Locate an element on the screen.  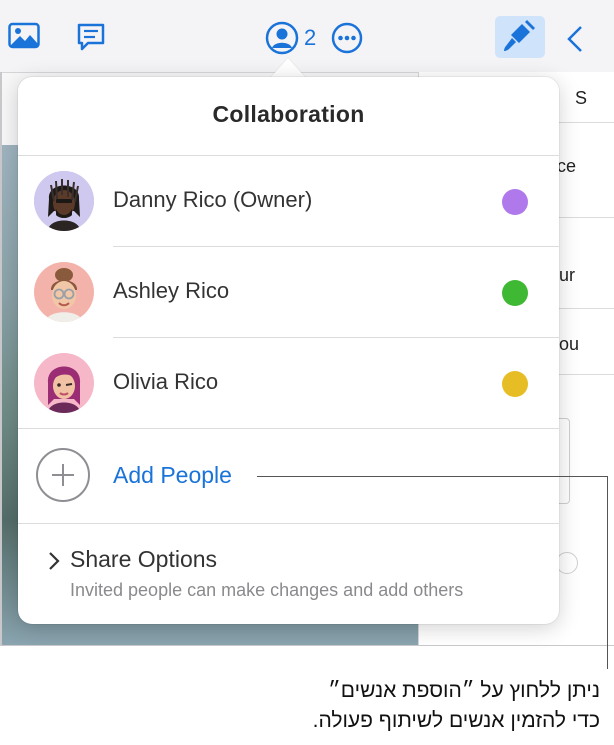
sidebar-fragment: S is located at coordinates (581, 98).